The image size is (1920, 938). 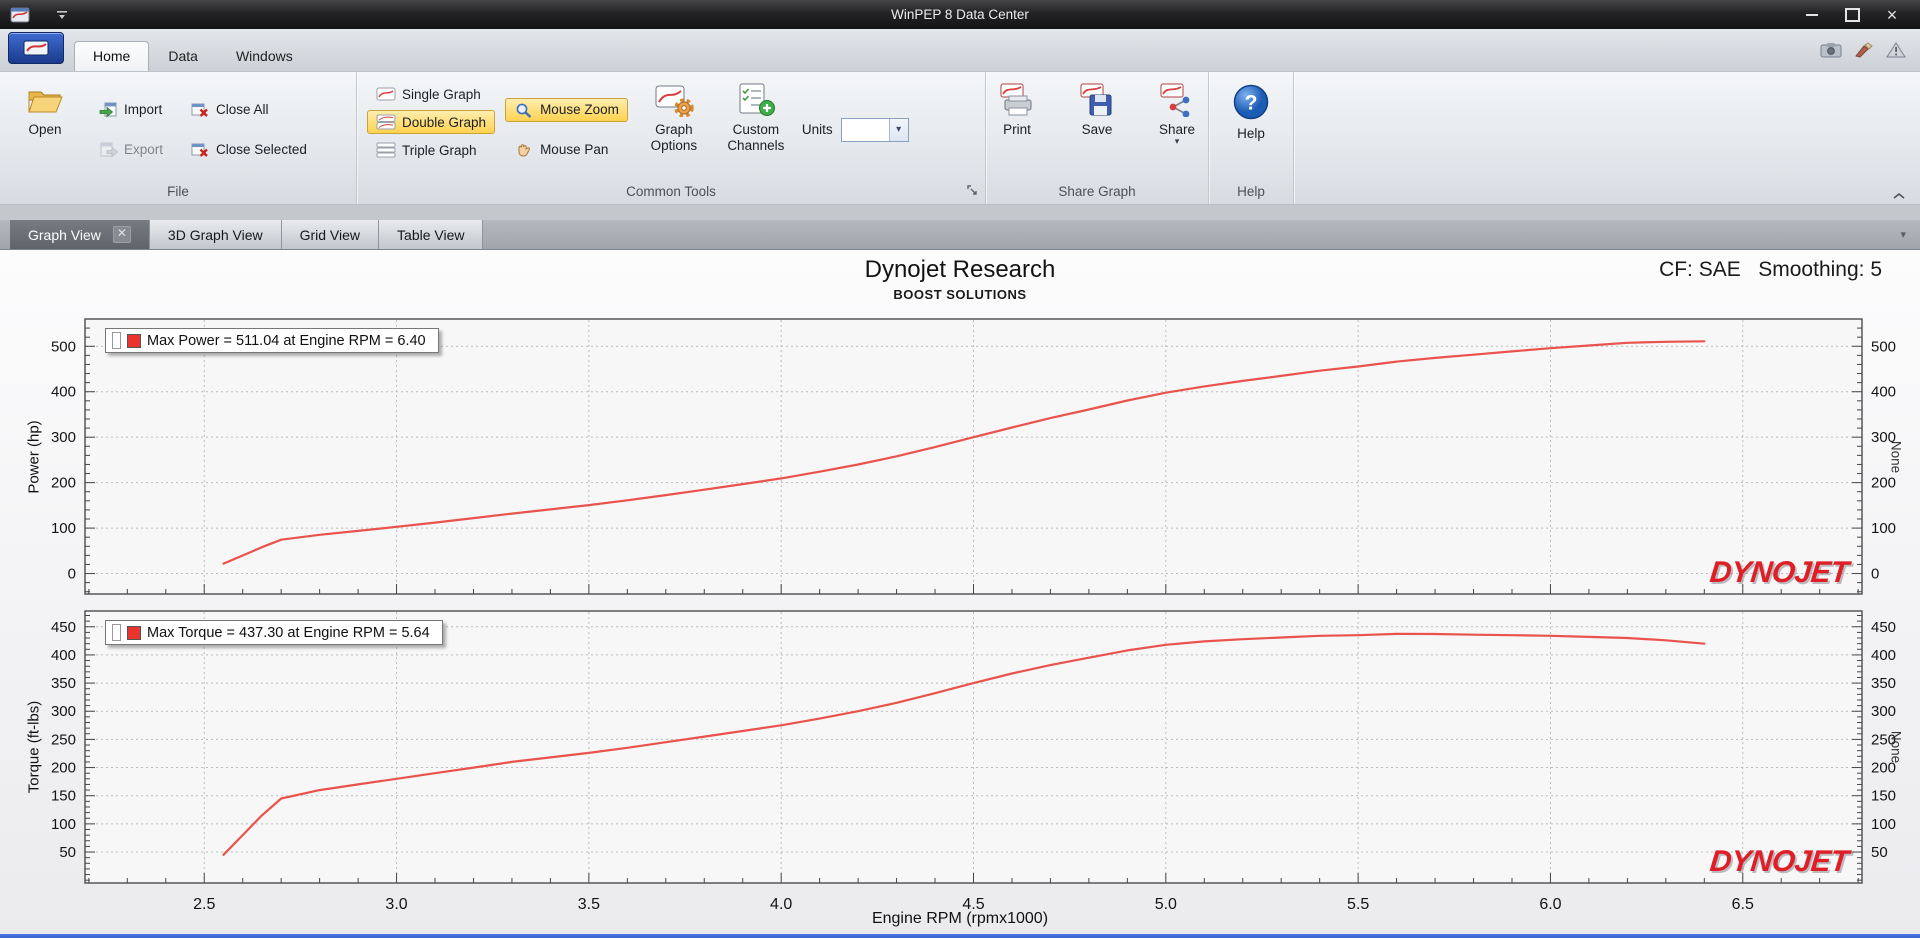 What do you see at coordinates (288, 632) in the screenshot?
I see `torque-legend-label: Max Torque = 437.30 at Engine RPM = 5.64` at bounding box center [288, 632].